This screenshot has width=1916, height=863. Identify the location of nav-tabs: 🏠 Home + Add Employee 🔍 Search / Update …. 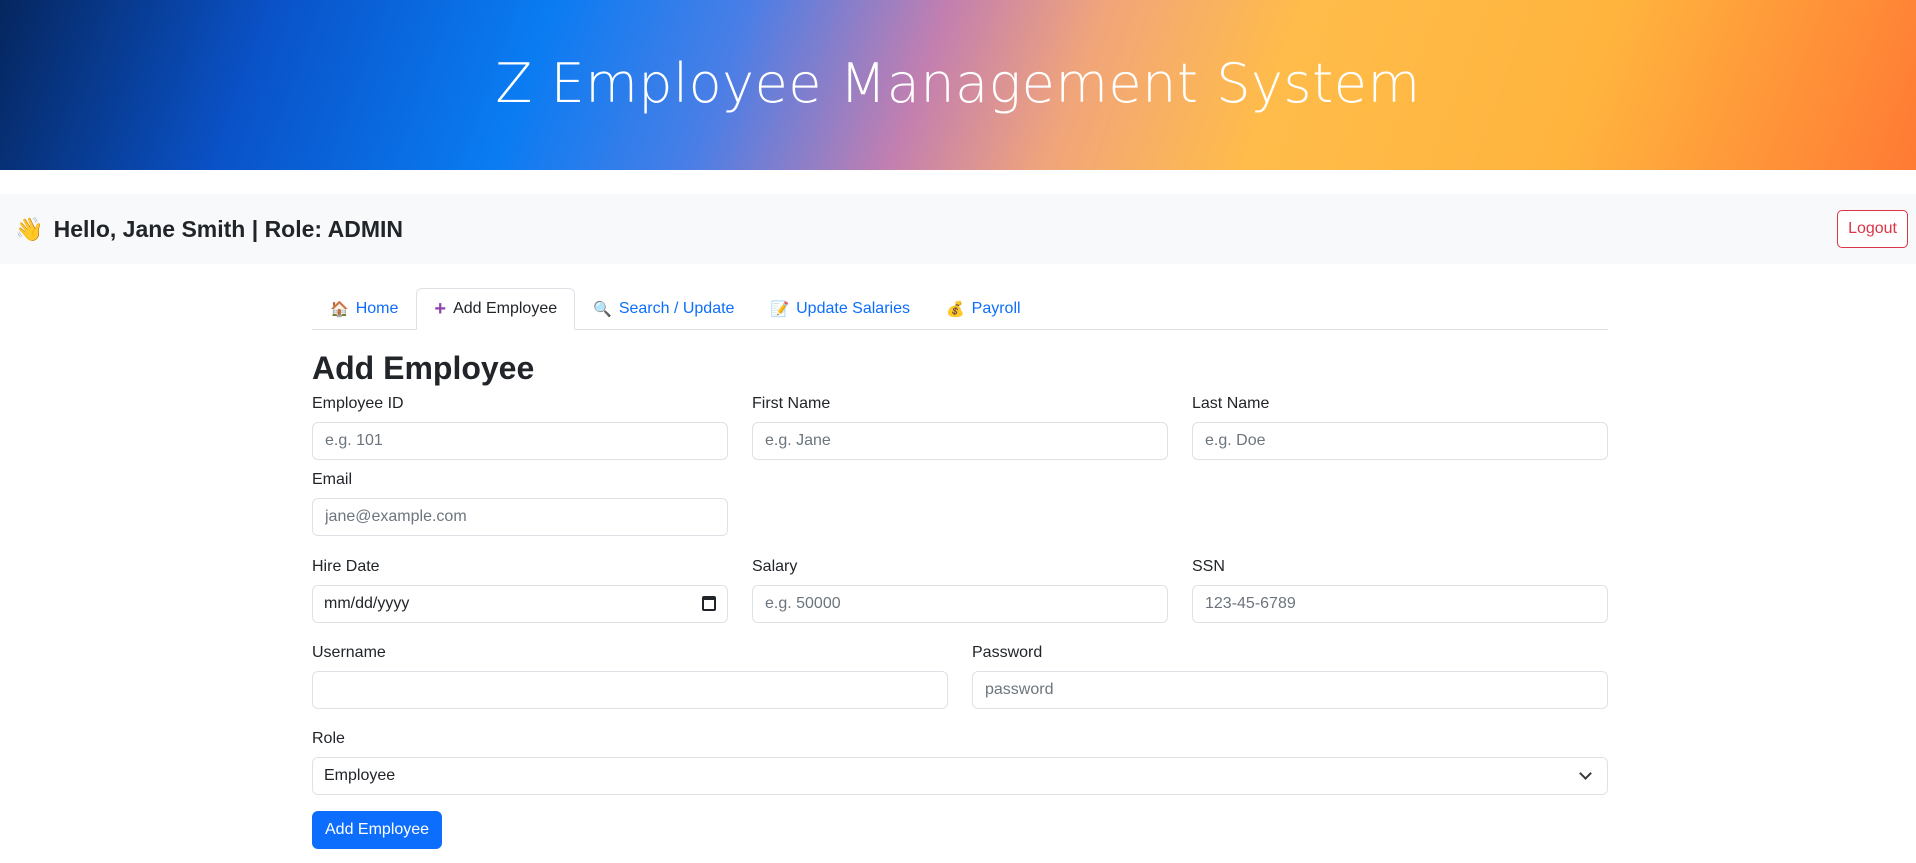
(960, 309).